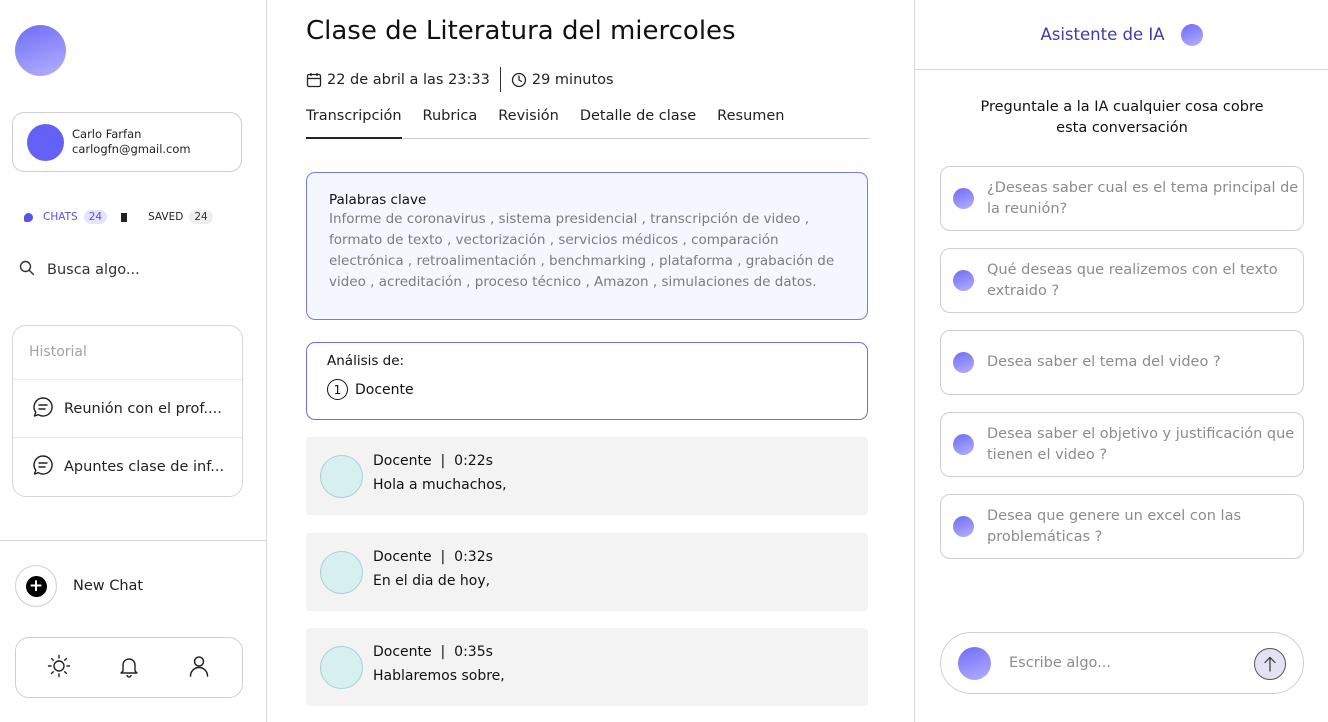 The width and height of the screenshot is (1328, 722). I want to click on arrow-up-icon, so click(1270, 664).